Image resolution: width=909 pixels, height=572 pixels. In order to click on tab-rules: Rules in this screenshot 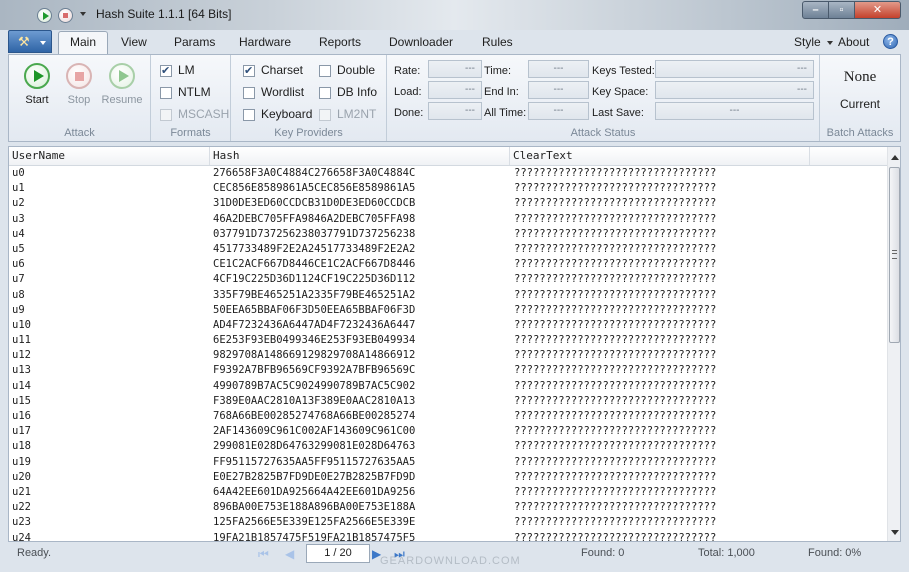, I will do `click(497, 43)`.